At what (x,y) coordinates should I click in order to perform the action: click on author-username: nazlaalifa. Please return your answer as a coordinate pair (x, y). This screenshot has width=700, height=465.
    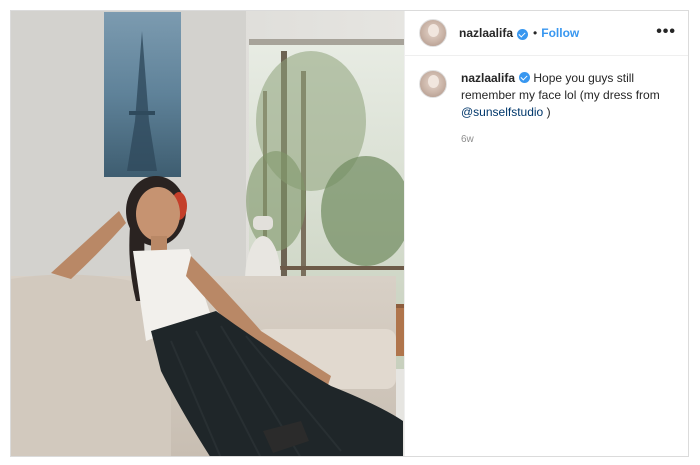
    Looking at the image, I should click on (486, 33).